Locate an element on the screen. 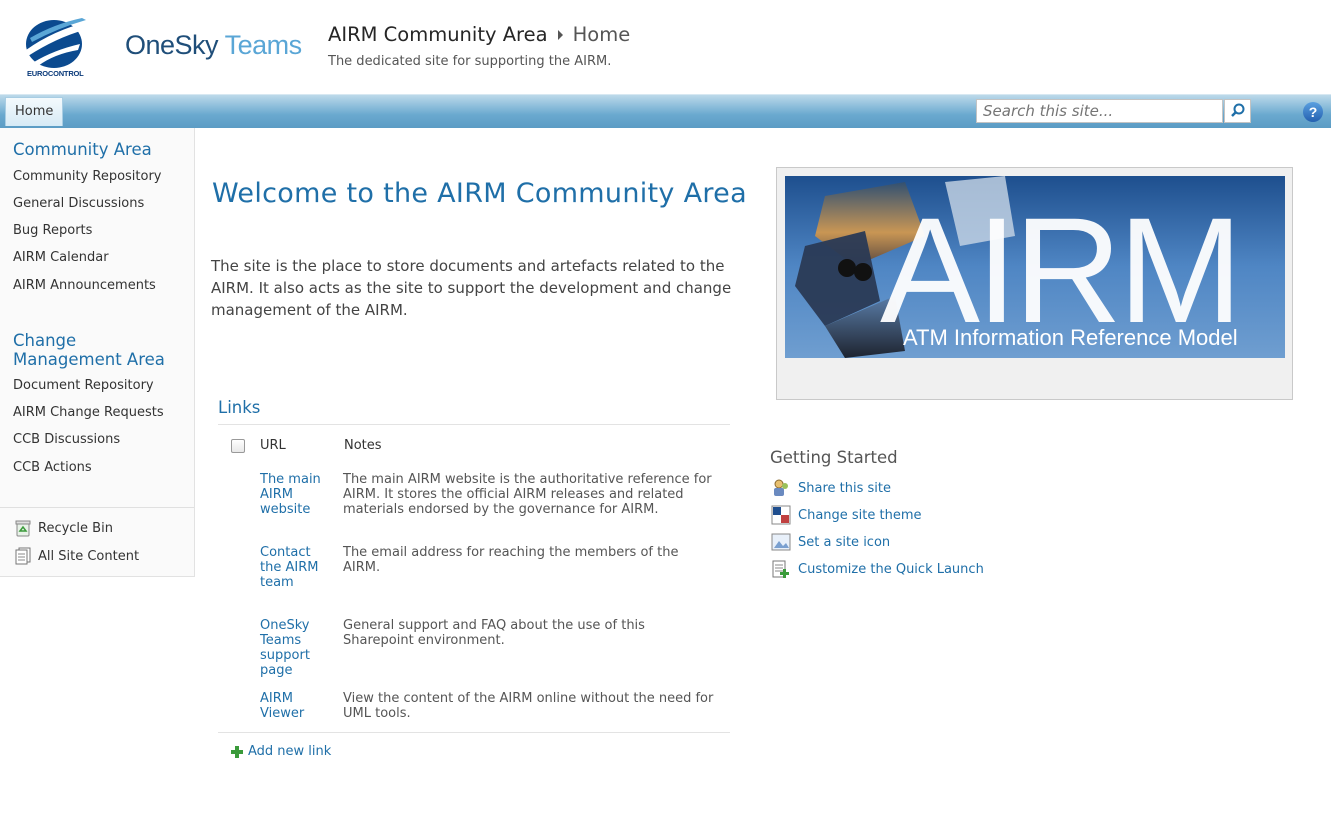  set-site-icon-link: Set a site icon is located at coordinates (830, 542).